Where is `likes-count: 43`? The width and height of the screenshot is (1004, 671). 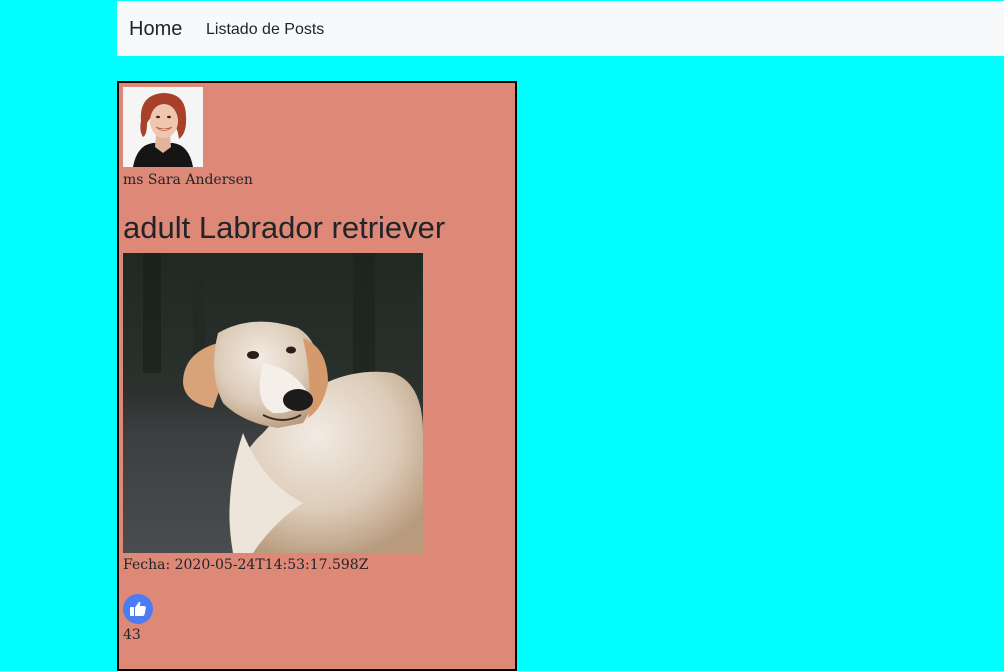
likes-count: 43 is located at coordinates (132, 635).